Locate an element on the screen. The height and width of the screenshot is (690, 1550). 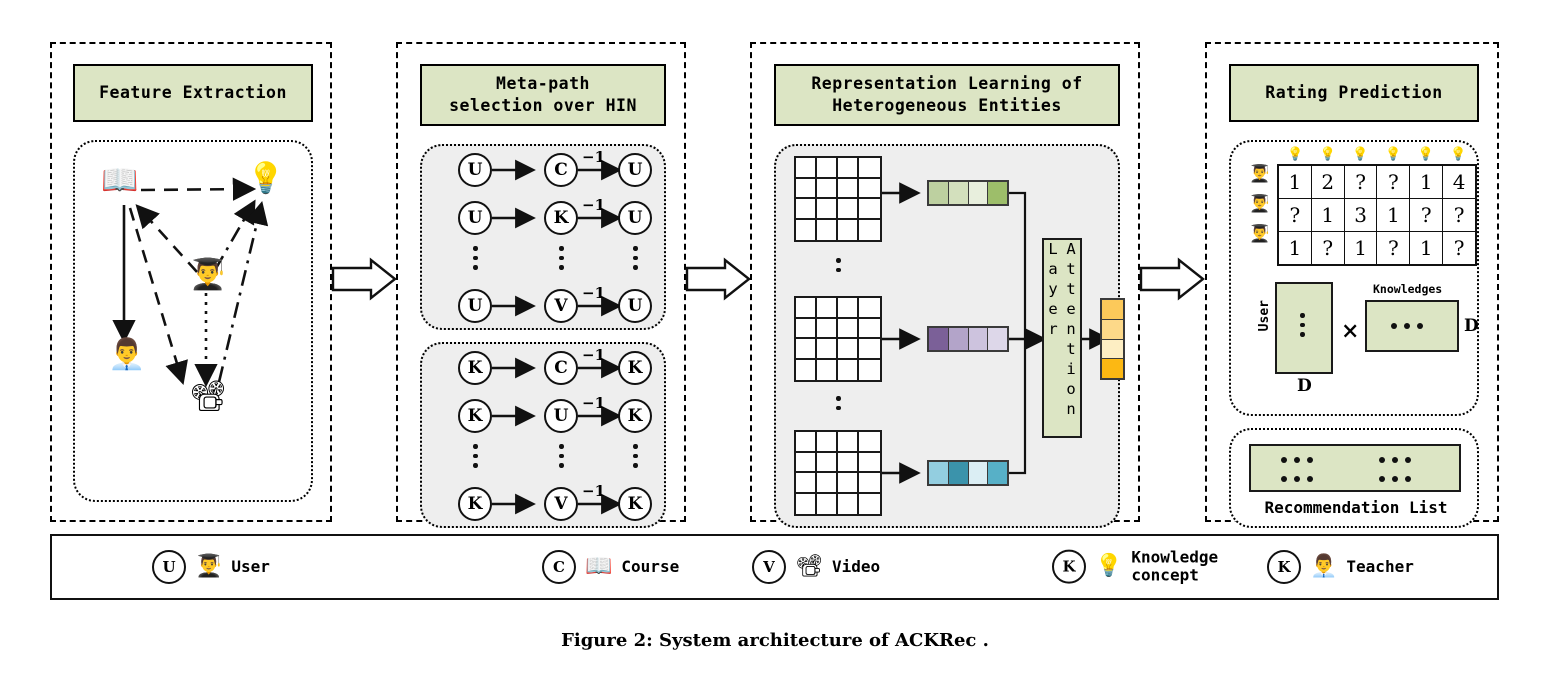
meta-node-k-end-2: K is located at coordinates (635, 416).